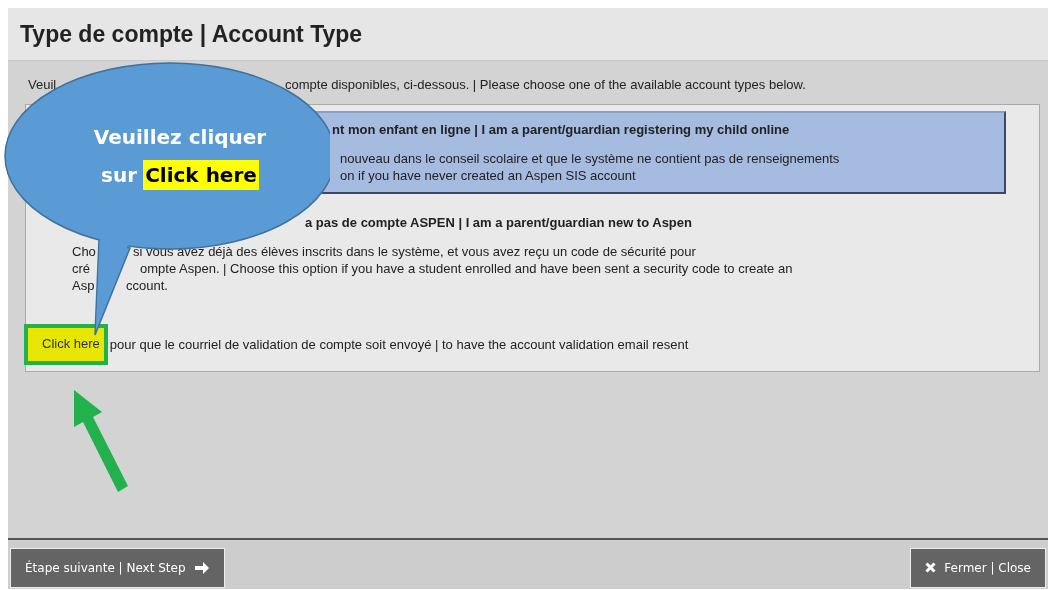  What do you see at coordinates (590, 158) in the screenshot?
I see `option-description: nouveau dans le conseil scolaire et que le système ne contient pas de renseignements` at bounding box center [590, 158].